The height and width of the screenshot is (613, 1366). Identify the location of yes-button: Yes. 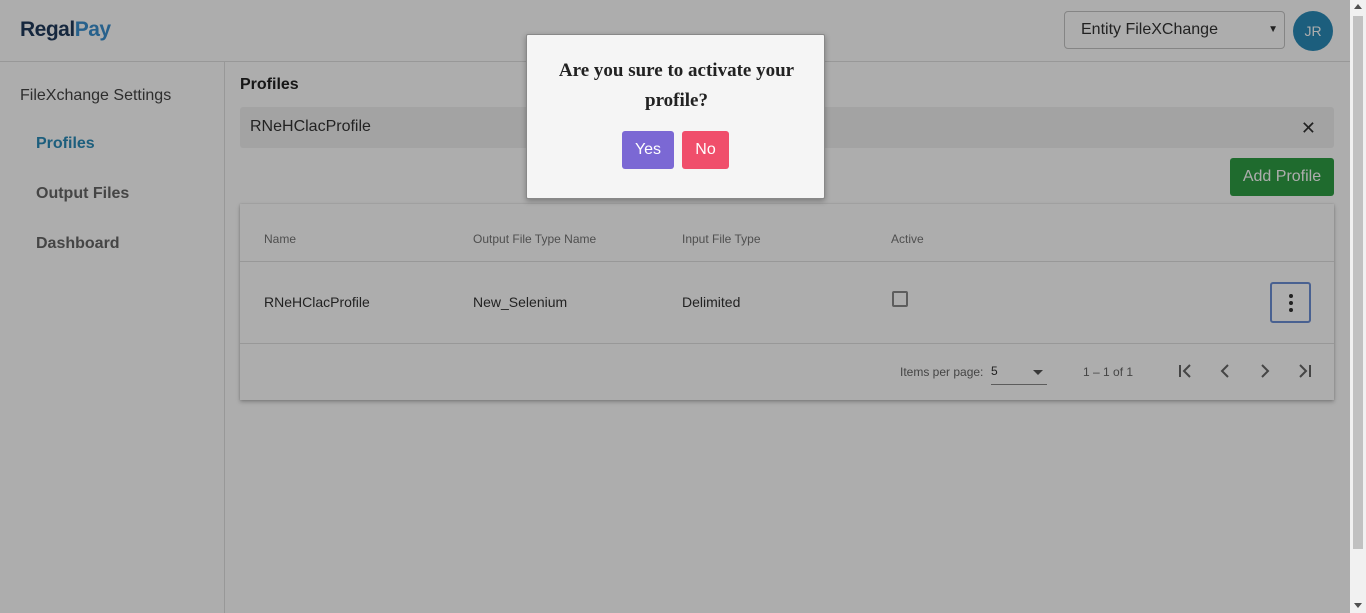
(648, 150).